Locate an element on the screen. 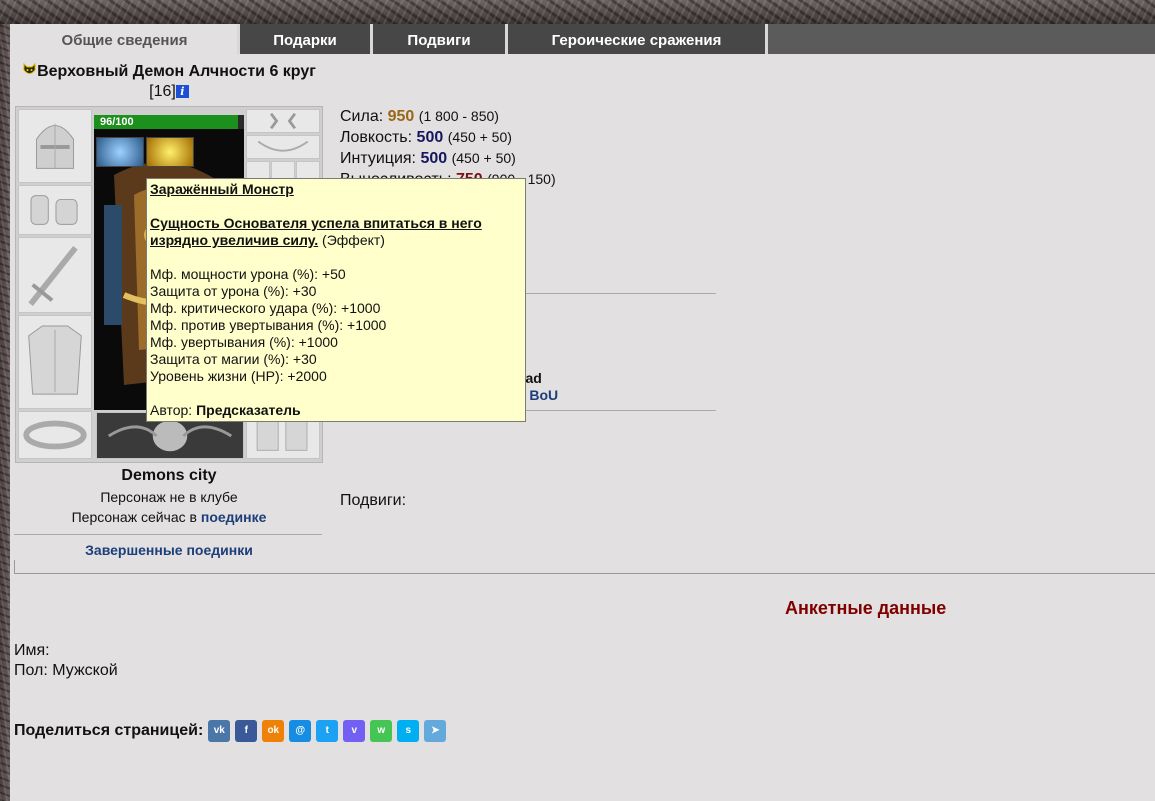  stat-intuition: Интуиция: 500 (450 + 50) is located at coordinates (428, 158).